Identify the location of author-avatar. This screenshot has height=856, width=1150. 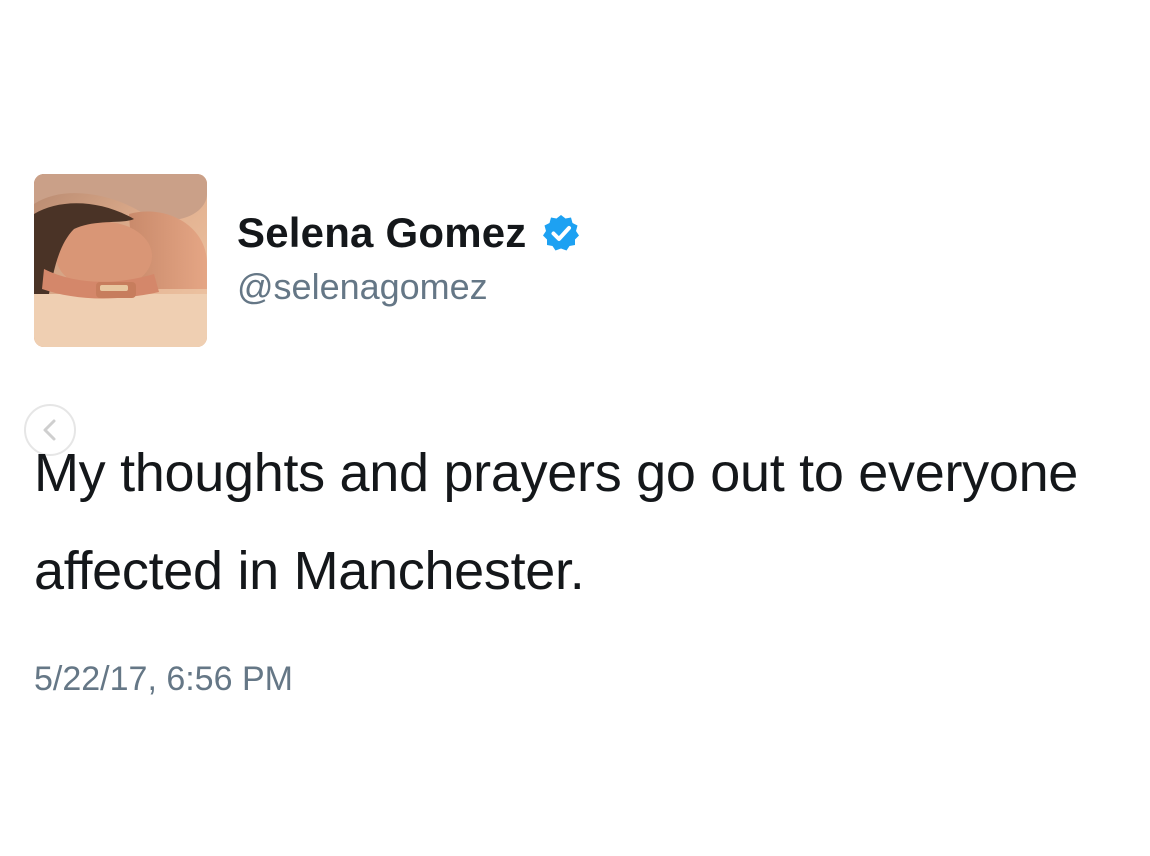
(120, 260).